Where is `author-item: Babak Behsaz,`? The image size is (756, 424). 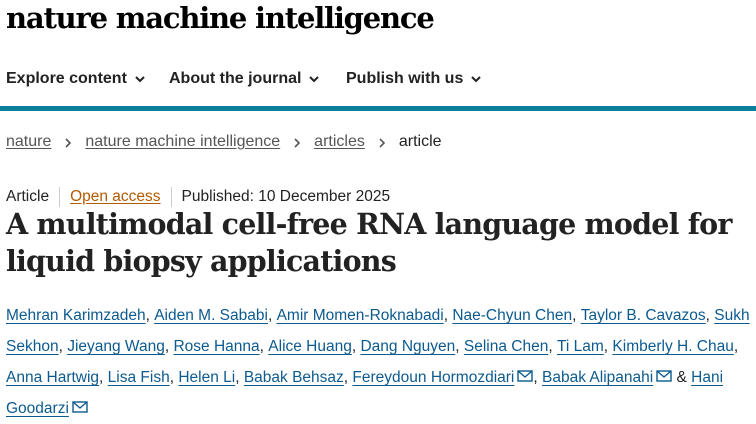
author-item: Babak Behsaz, is located at coordinates (298, 377).